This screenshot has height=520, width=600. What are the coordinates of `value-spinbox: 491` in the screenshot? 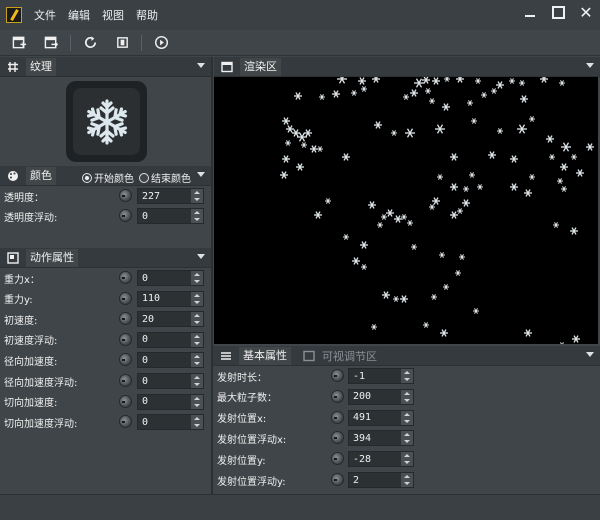 It's located at (381, 417).